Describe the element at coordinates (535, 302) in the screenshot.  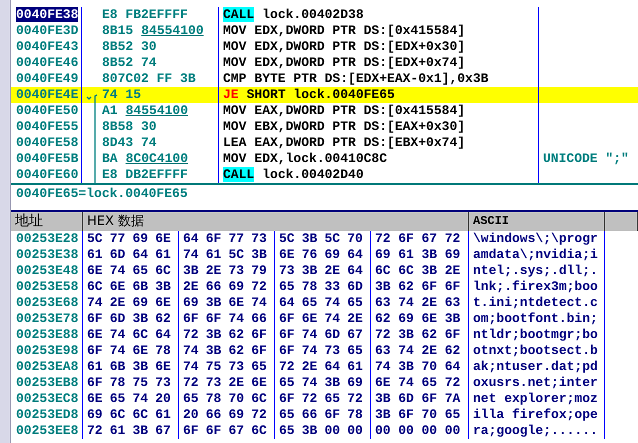
I see `ascii-text: t.ini;ntdetect.c` at that location.